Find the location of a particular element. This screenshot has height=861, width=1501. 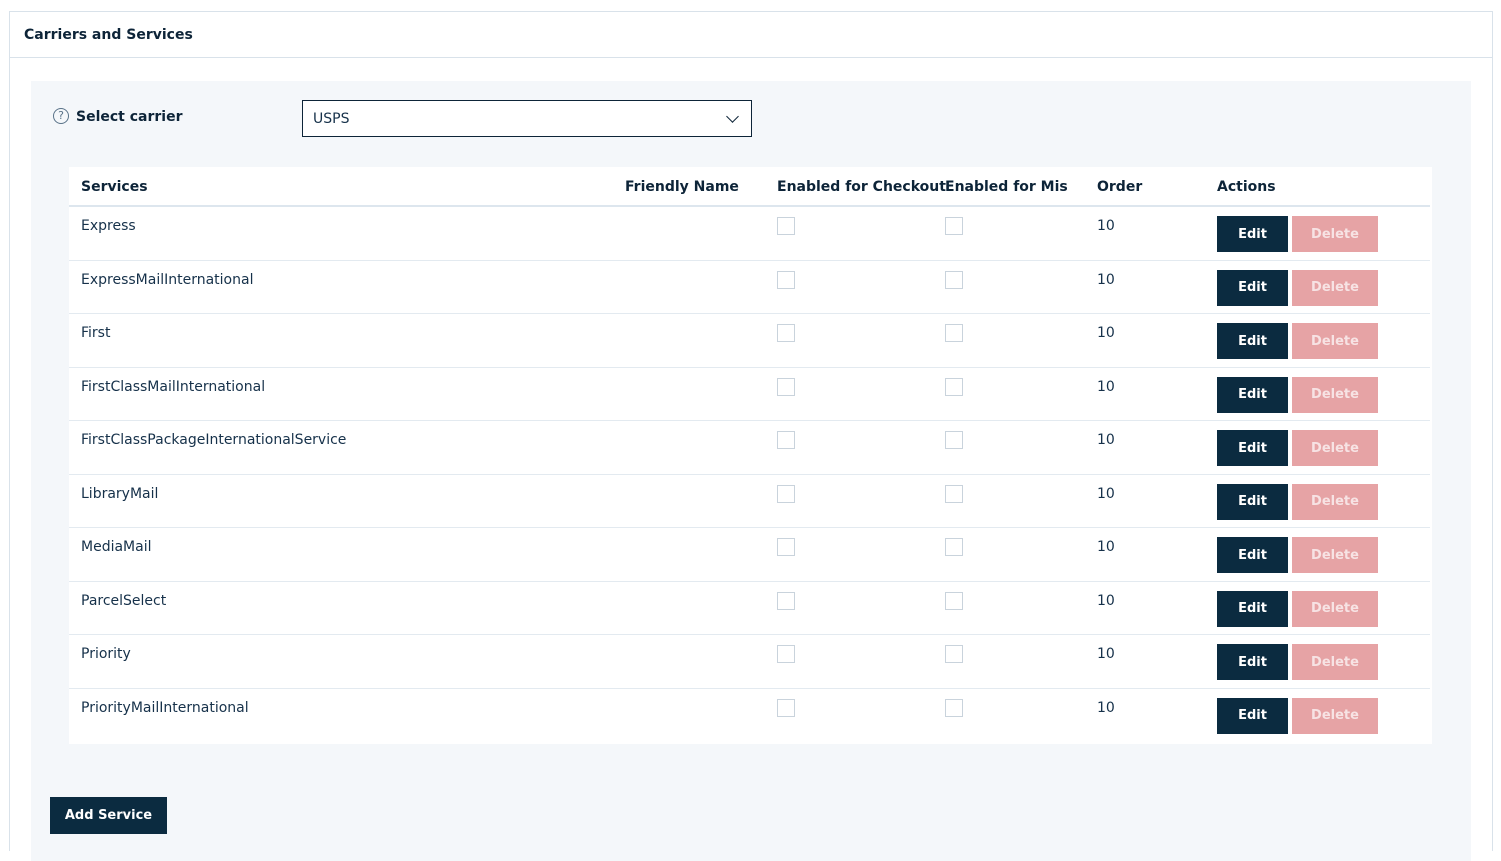

header-enabled-mis: Enabled for Mis is located at coordinates (1006, 187).